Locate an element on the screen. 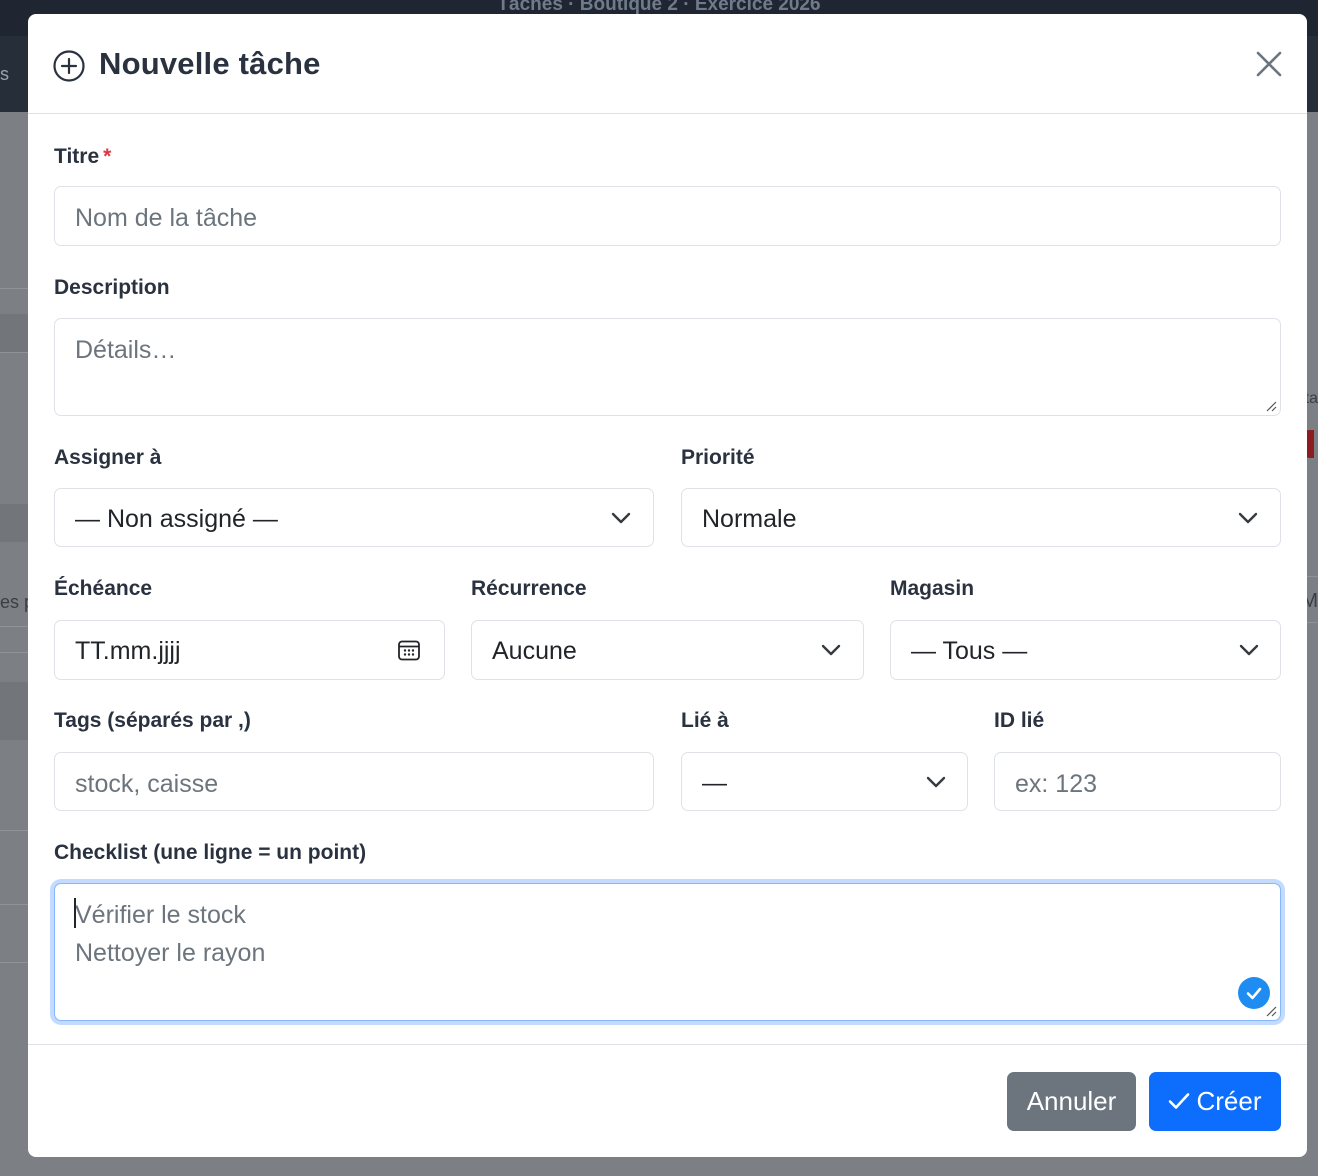 This screenshot has height=1176, width=1318. checklist-placeholder-line: Nettoyer le rayon is located at coordinates (170, 953).